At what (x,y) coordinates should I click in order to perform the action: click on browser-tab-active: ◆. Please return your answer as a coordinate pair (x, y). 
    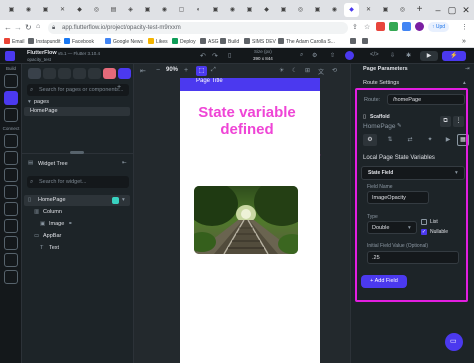
    Looking at the image, I should click on (351, 10).